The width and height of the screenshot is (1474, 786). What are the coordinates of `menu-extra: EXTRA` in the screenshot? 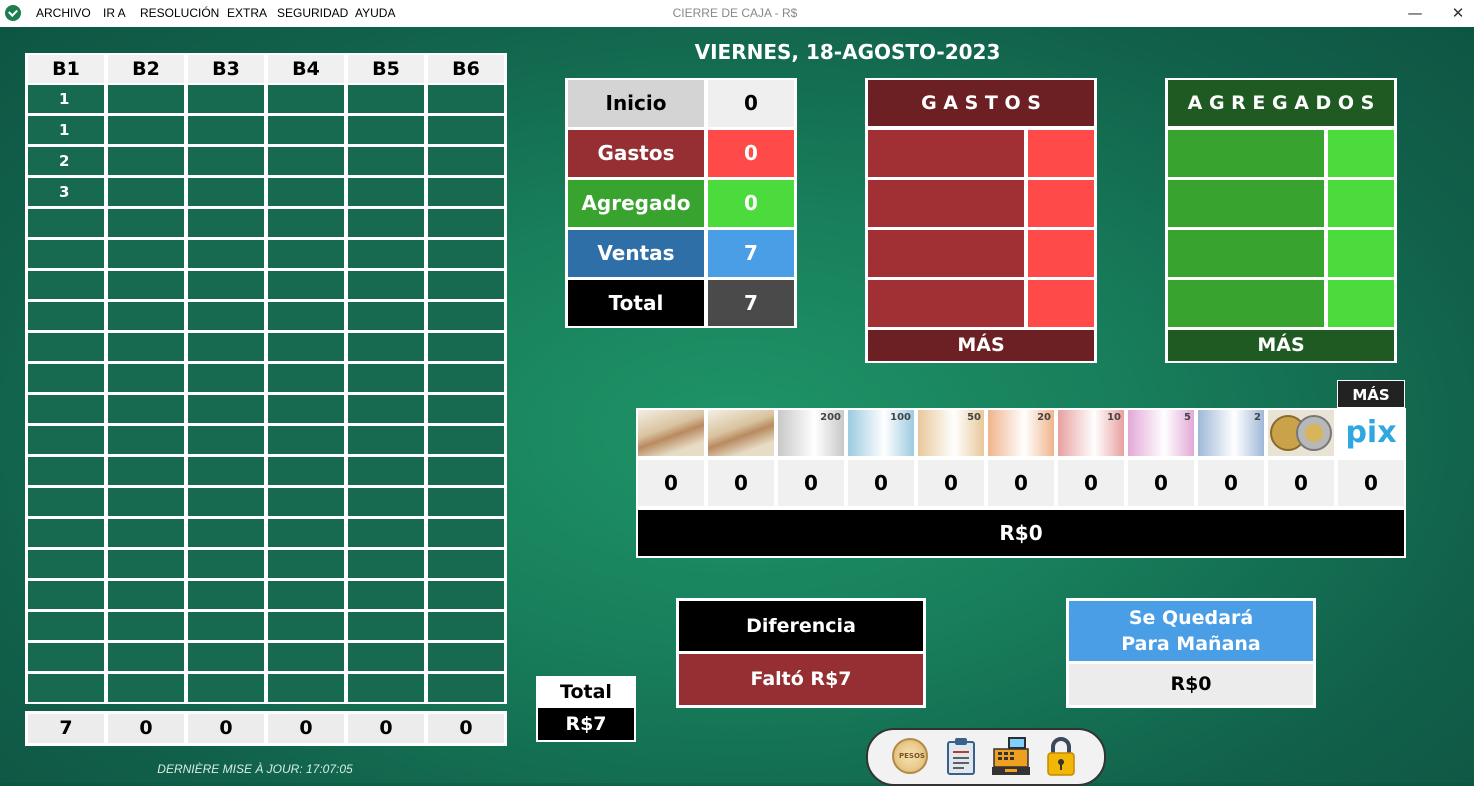 It's located at (247, 13).